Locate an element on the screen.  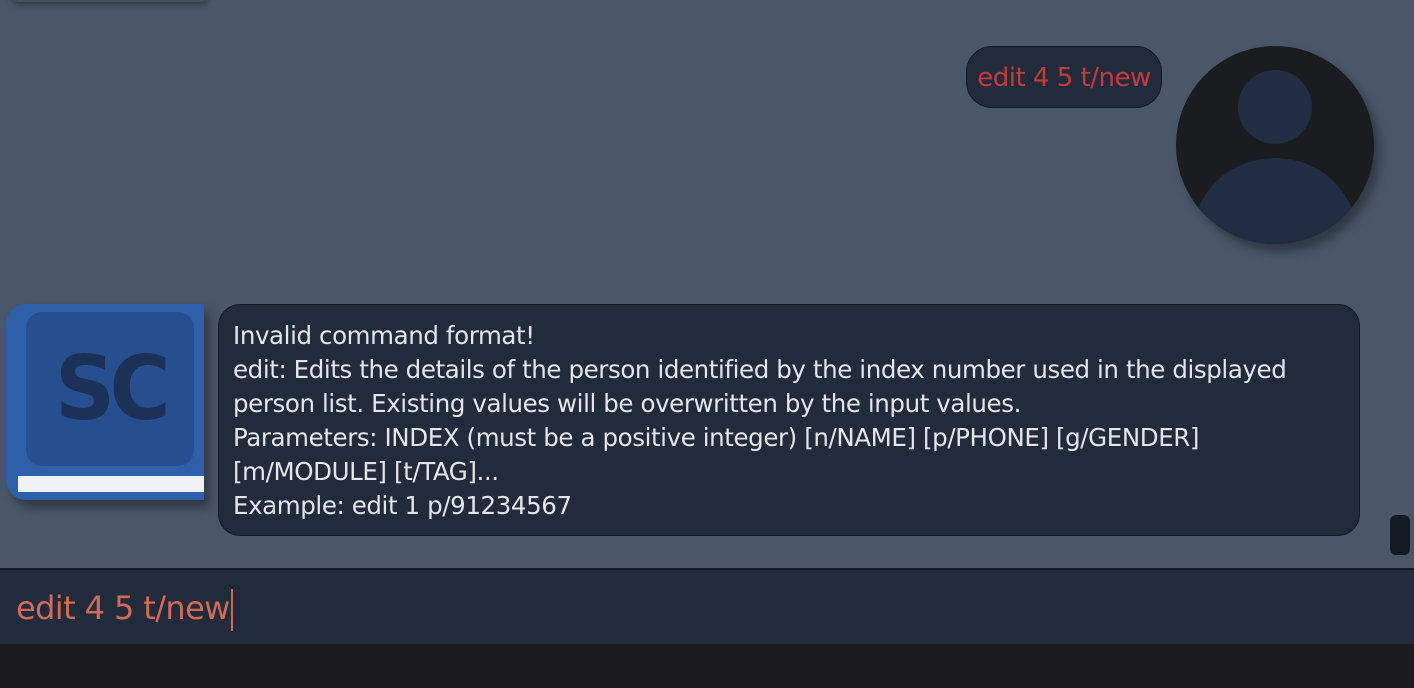
status-bar is located at coordinates (707, 666).